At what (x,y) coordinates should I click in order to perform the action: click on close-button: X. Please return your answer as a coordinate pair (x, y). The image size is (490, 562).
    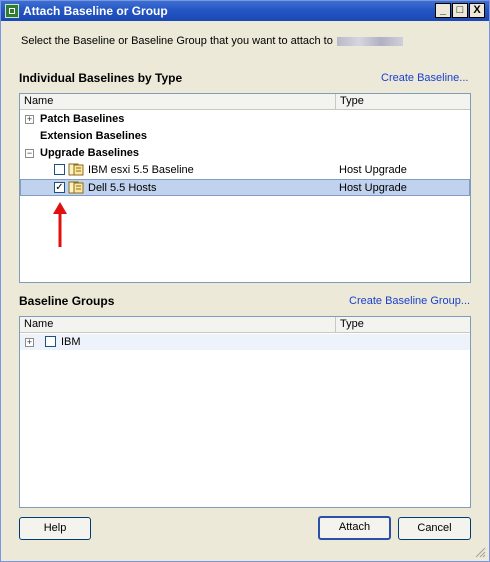
    Looking at the image, I should click on (477, 10).